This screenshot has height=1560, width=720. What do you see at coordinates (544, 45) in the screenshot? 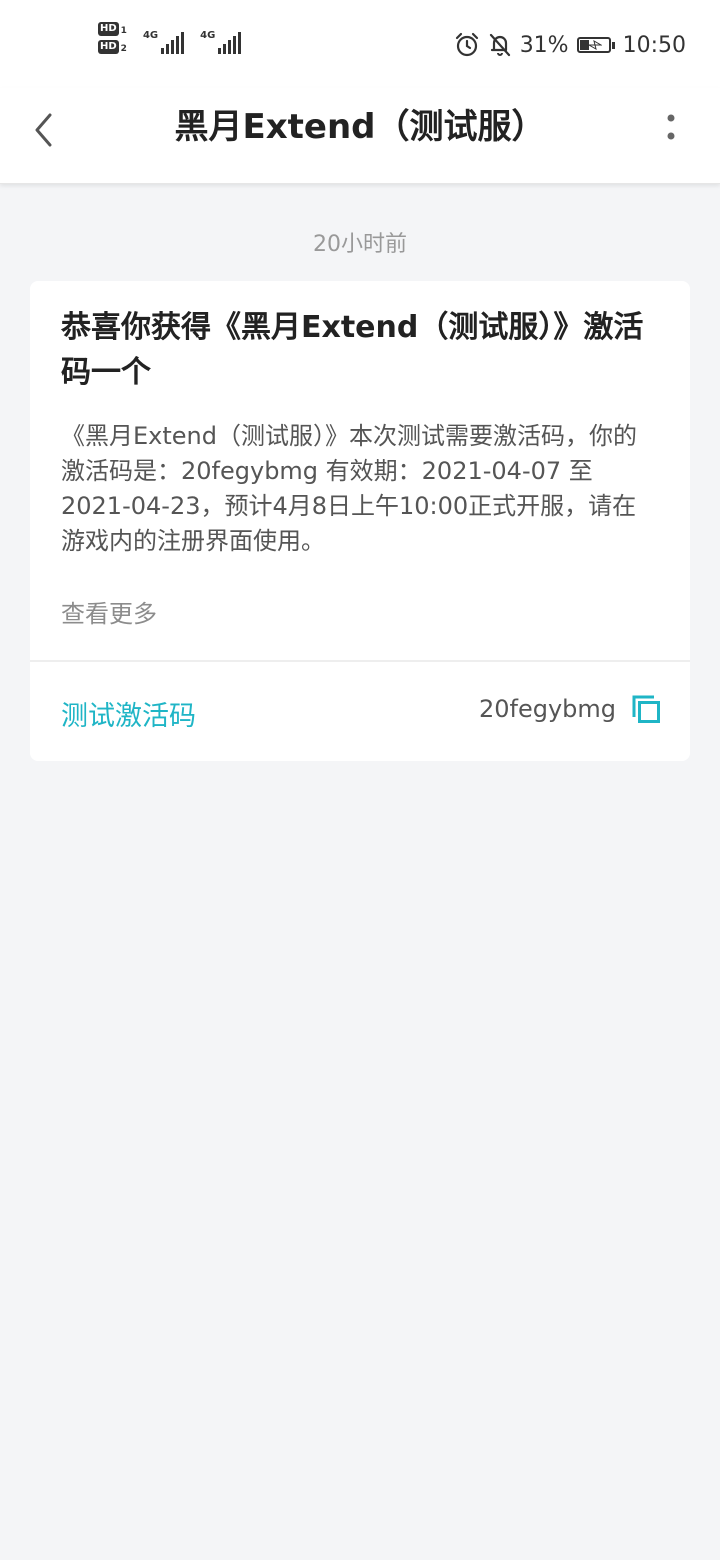
I see `battery-percent: 31%` at bounding box center [544, 45].